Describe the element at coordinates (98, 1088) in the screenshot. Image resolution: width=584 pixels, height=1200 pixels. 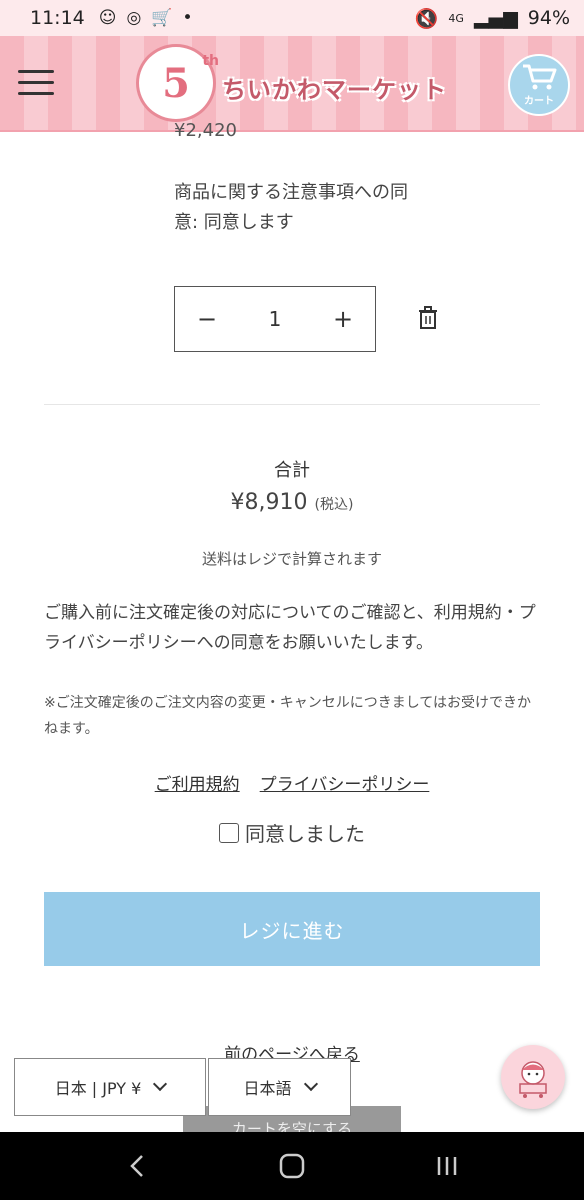
I see `country-value: 日本 | JPY ¥` at that location.